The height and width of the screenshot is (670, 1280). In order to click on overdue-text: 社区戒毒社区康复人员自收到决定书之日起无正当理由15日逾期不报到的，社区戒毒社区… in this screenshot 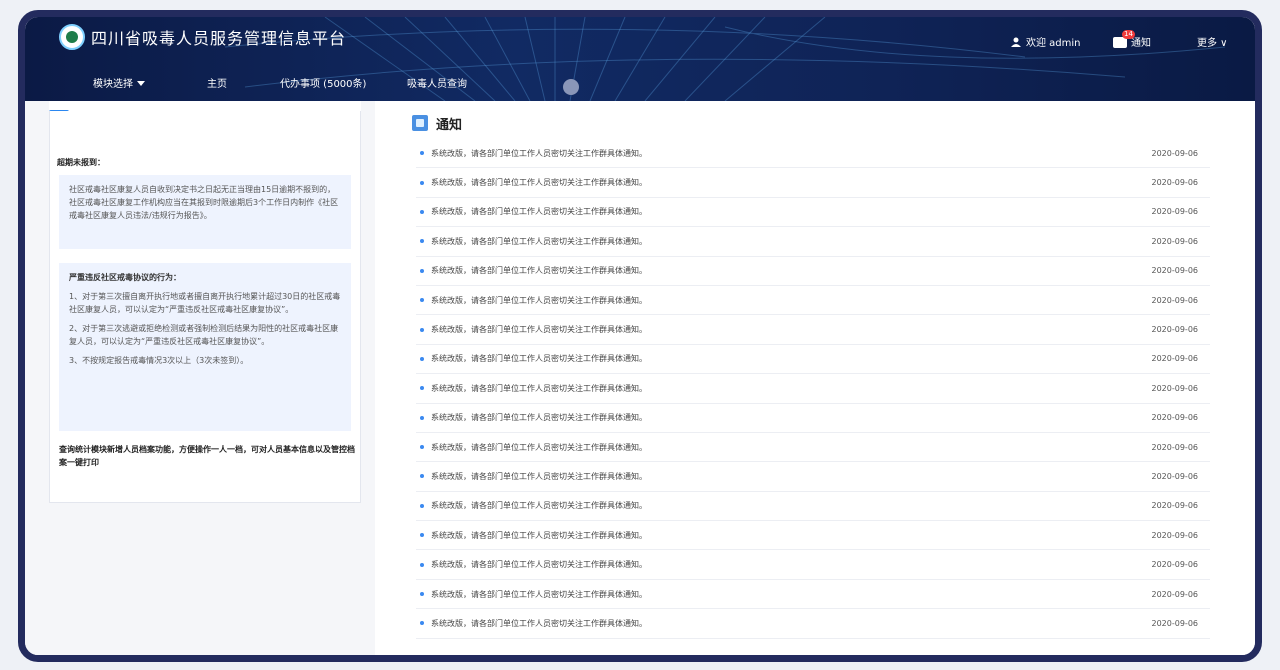, I will do `click(204, 202)`.